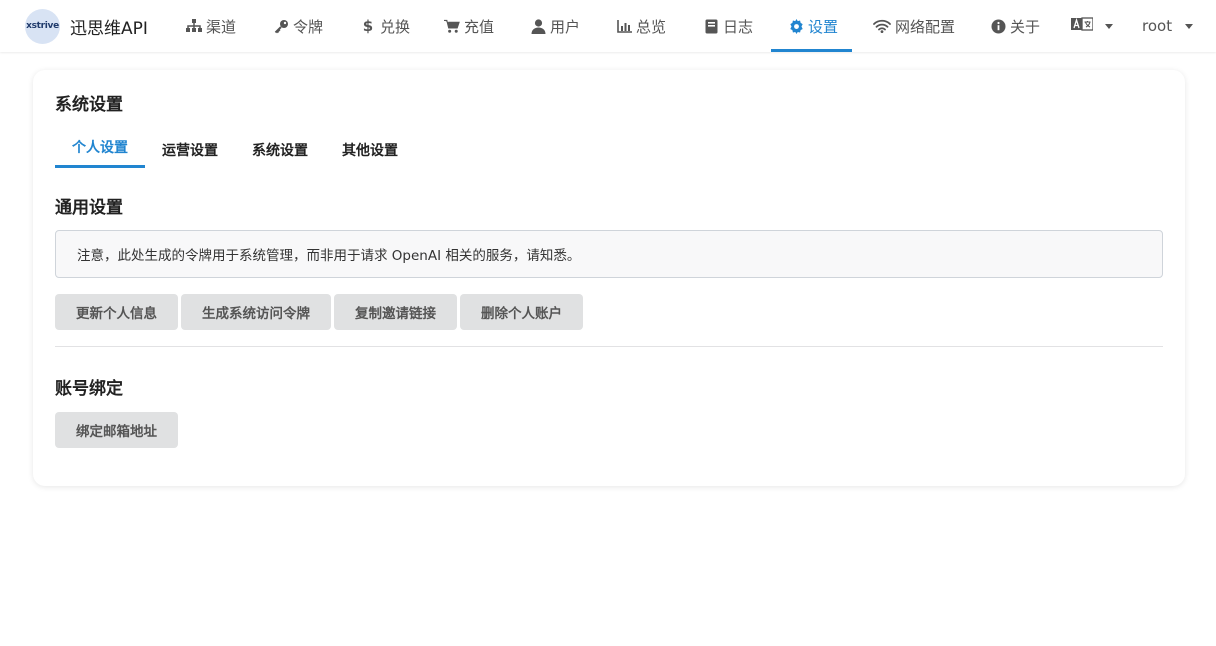 This screenshot has height=646, width=1216. I want to click on nav-label: 令牌, so click(308, 26).